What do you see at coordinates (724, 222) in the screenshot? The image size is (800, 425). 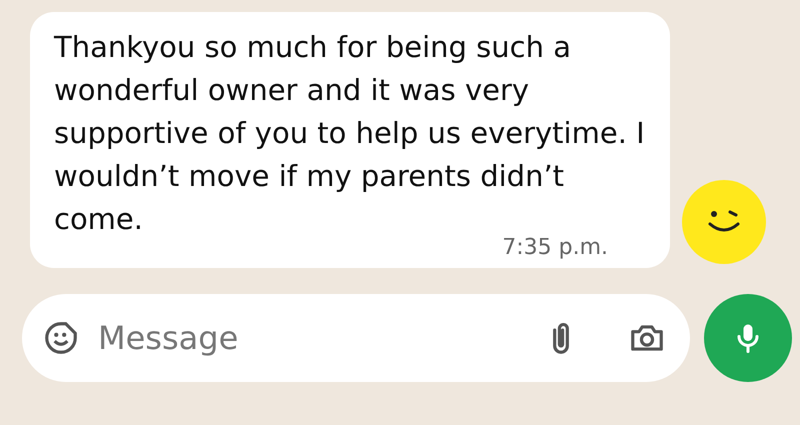 I see `smiley-icon` at bounding box center [724, 222].